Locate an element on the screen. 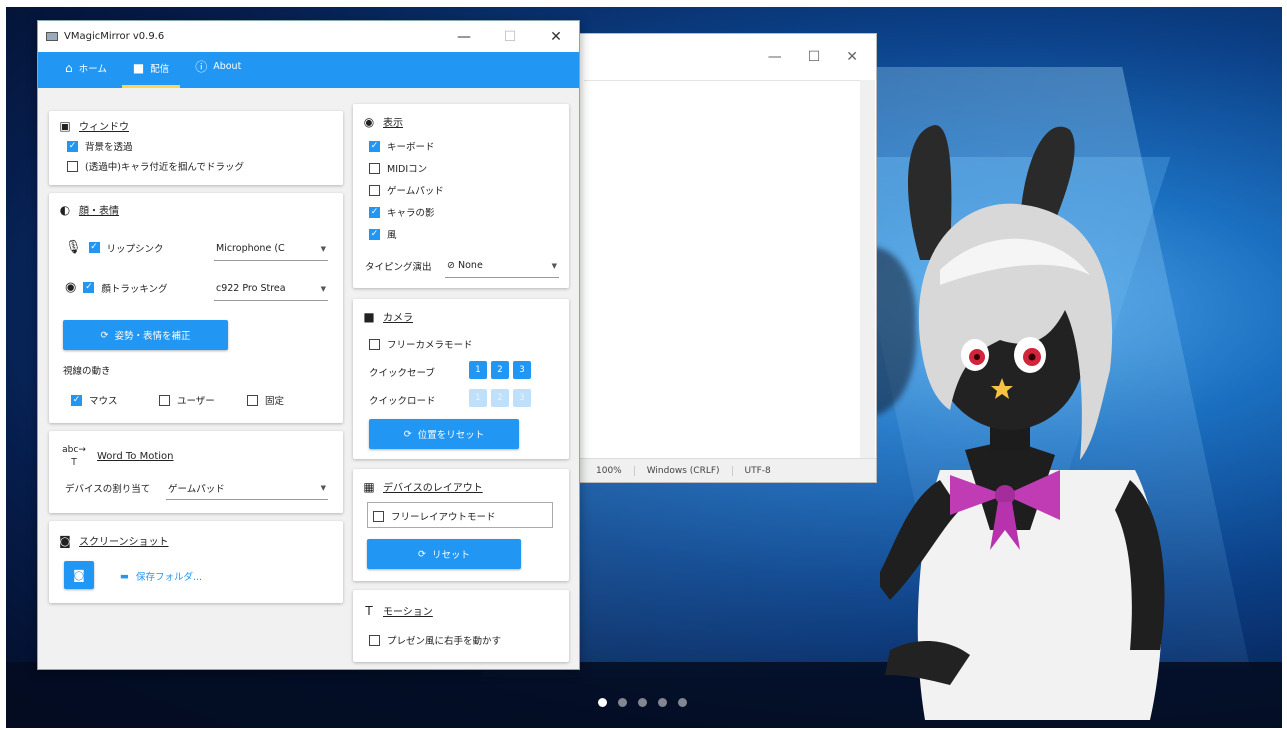  device-assign-label: デバイスの割り当て is located at coordinates (107, 488).